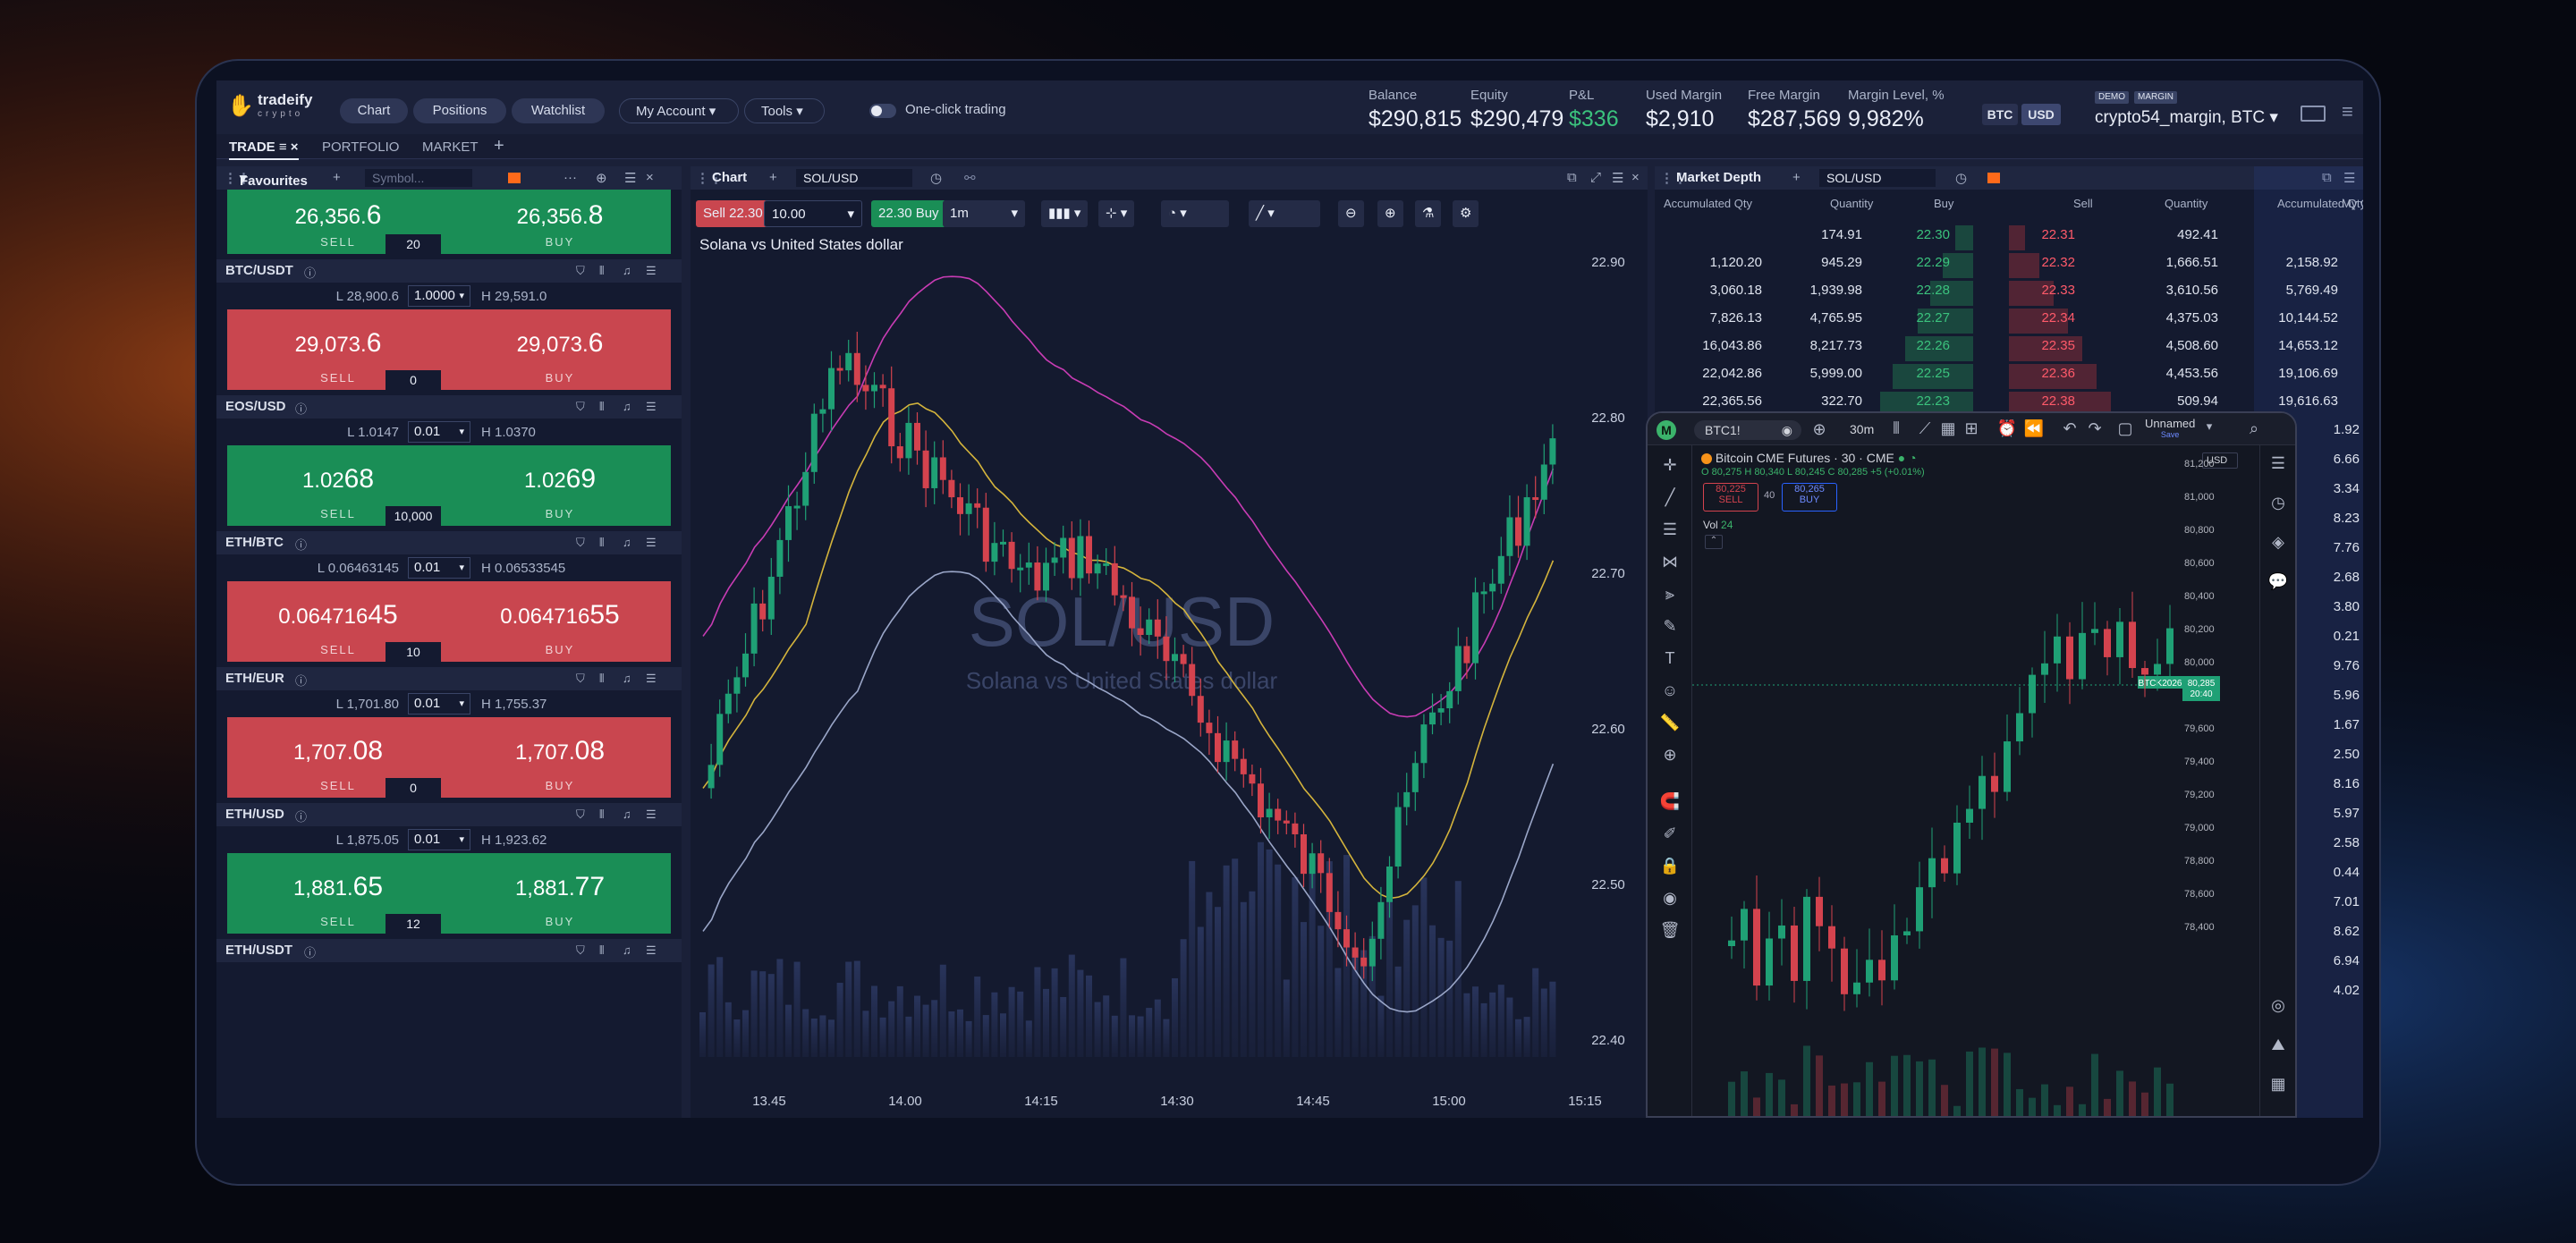  I want to click on zoom-out-icon: ⊖, so click(1351, 213).